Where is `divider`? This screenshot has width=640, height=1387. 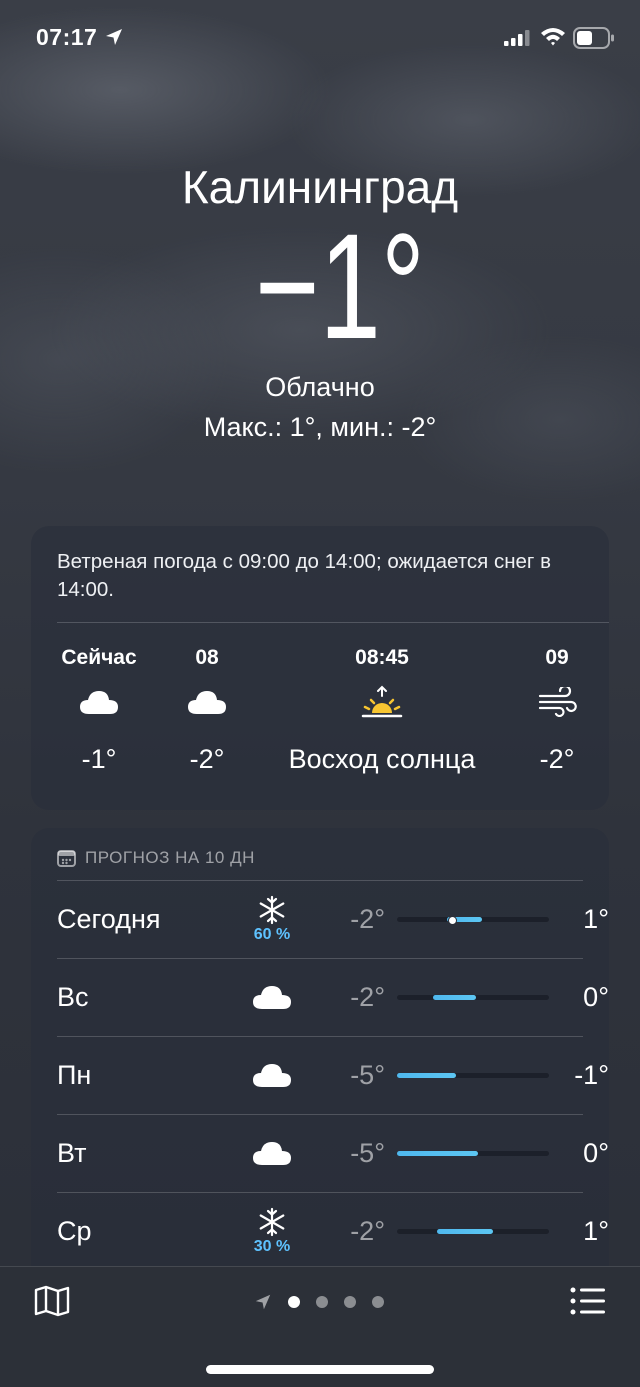 divider is located at coordinates (333, 622).